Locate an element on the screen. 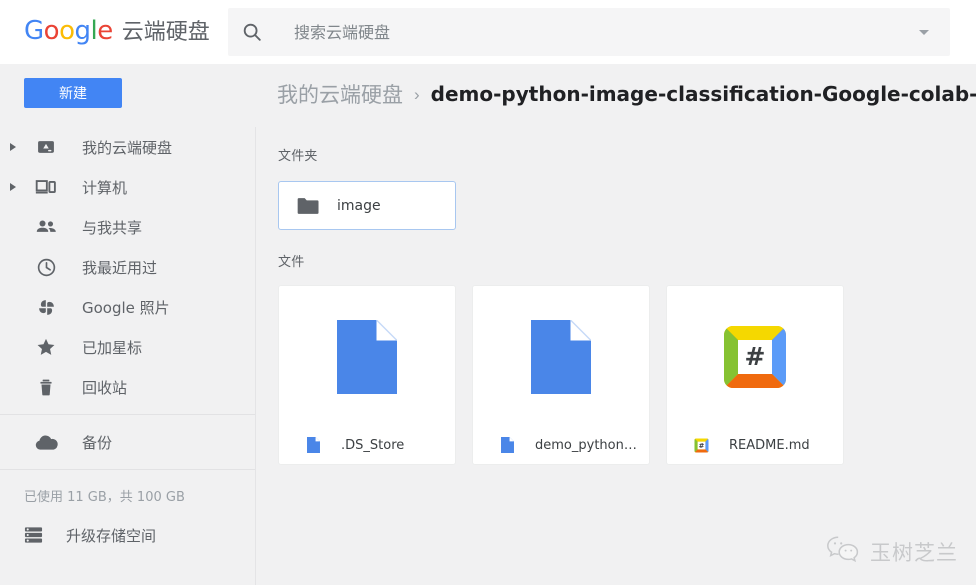 Image resolution: width=976 pixels, height=585 pixels. search-input is located at coordinates (587, 32).